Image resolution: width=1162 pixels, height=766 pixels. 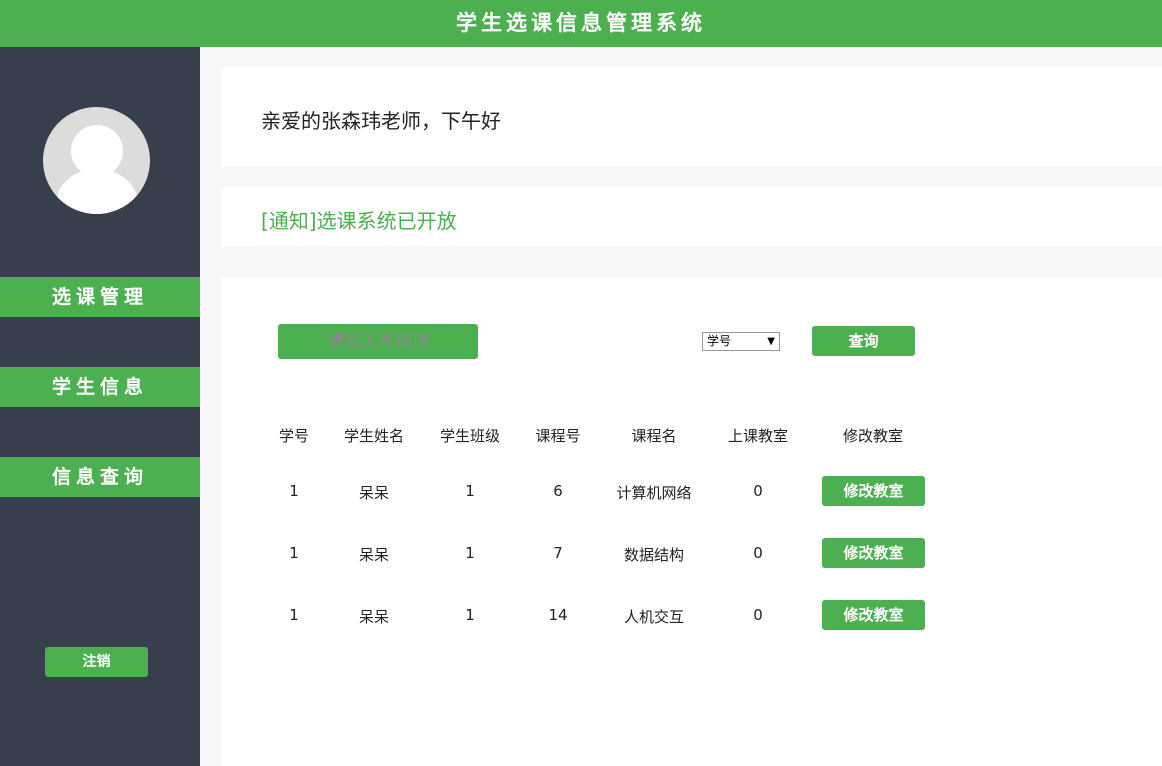 What do you see at coordinates (470, 435) in the screenshot?
I see `column-header: 学生班级` at bounding box center [470, 435].